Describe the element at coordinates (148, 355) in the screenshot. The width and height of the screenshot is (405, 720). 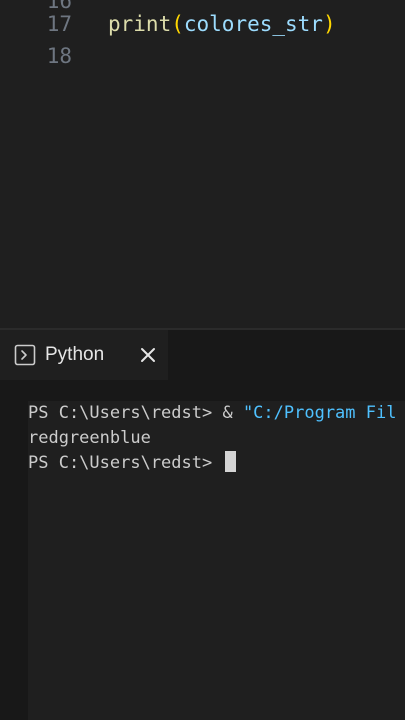
I see `close-icon` at that location.